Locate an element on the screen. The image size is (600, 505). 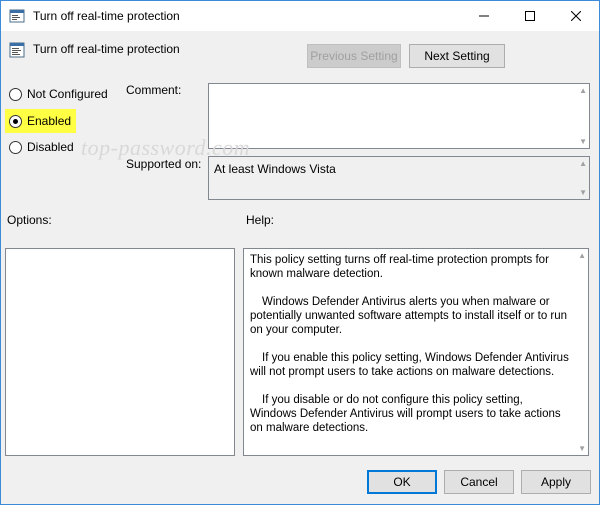
policy-setting-icon is located at coordinates (17, 50).